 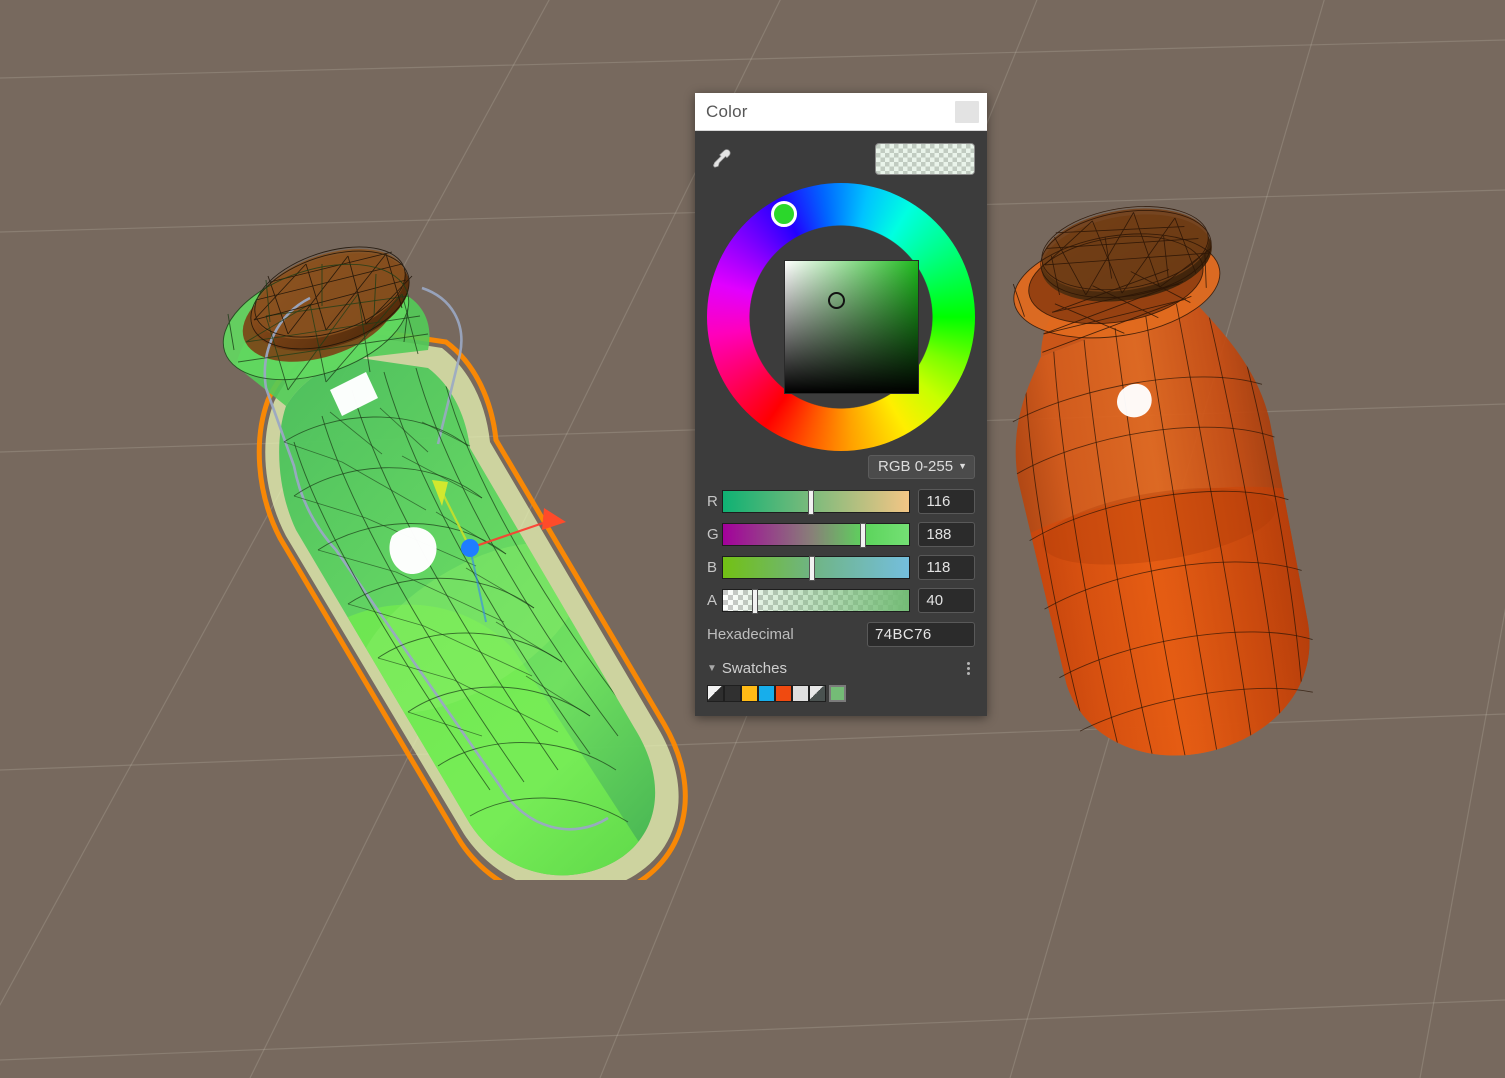 I want to click on swatch-orange-red, so click(x=783, y=693).